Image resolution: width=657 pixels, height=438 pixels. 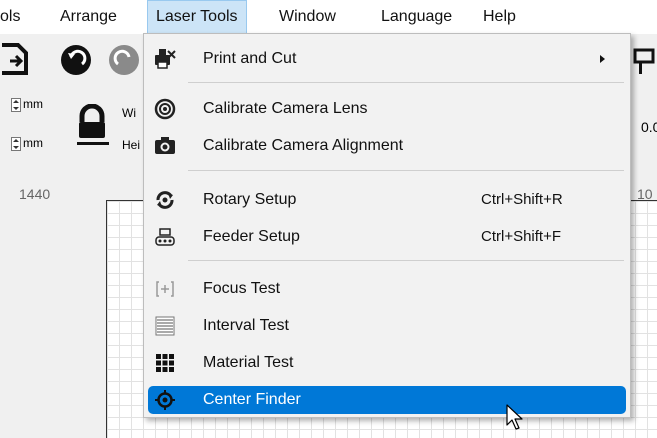 What do you see at coordinates (252, 399) in the screenshot?
I see `menu-item-label: Center Finder` at bounding box center [252, 399].